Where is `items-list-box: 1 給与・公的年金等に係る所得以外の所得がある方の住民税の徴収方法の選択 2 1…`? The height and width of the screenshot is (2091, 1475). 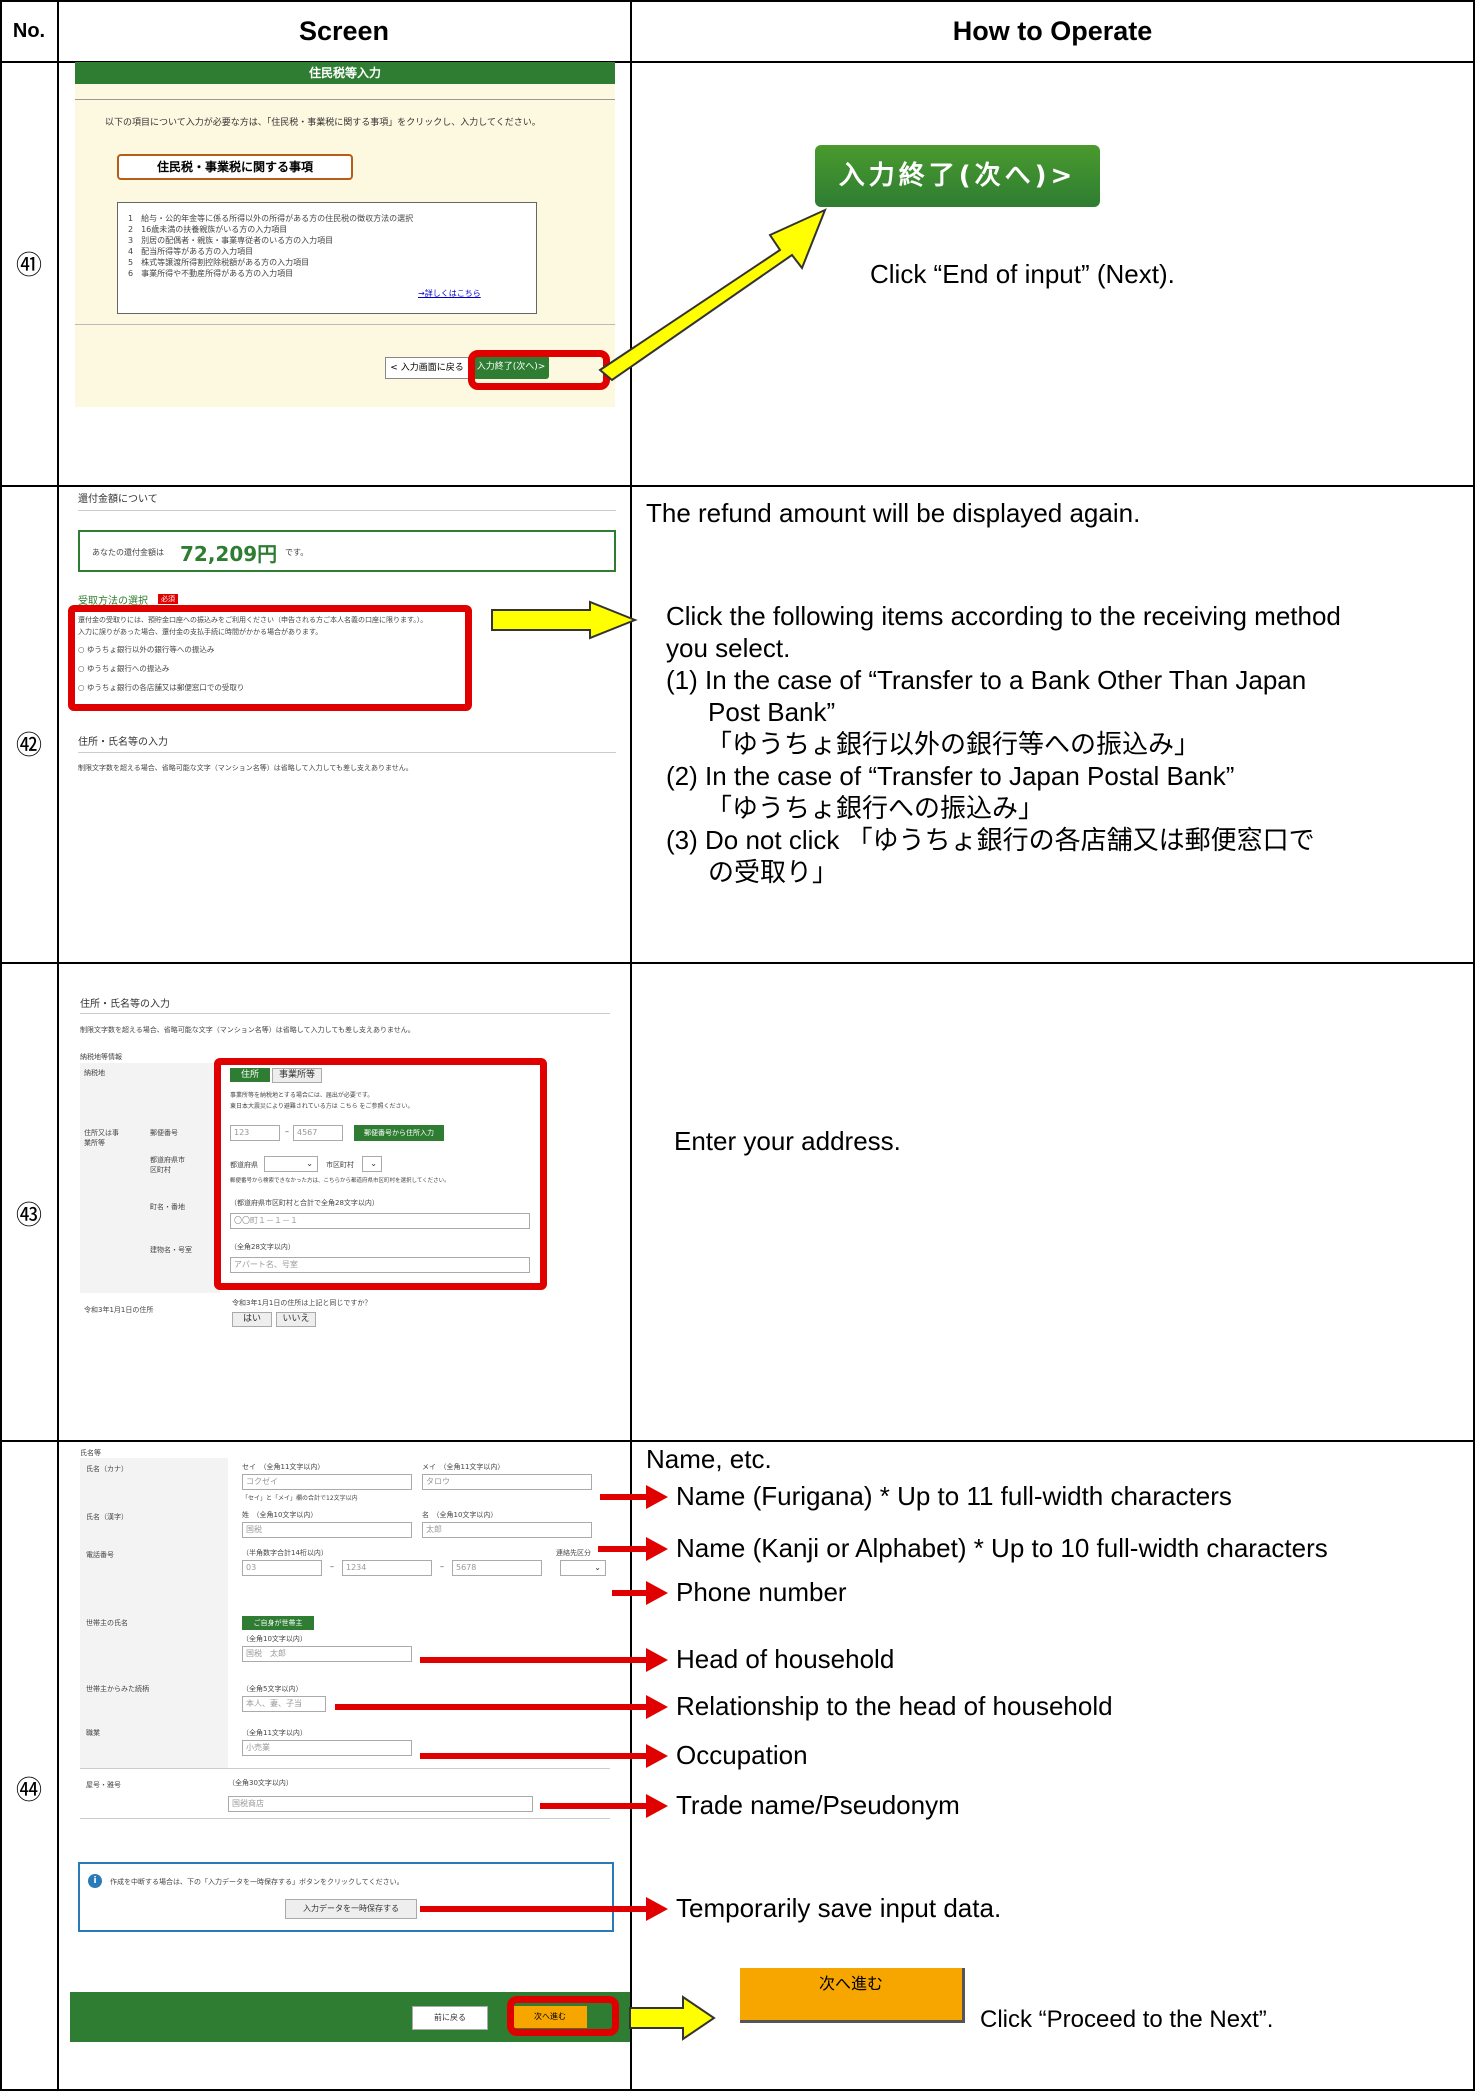 items-list-box: 1 給与・公的年金等に係る所得以外の所得がある方の住民税の徴収方法の選択 2 1… is located at coordinates (327, 258).